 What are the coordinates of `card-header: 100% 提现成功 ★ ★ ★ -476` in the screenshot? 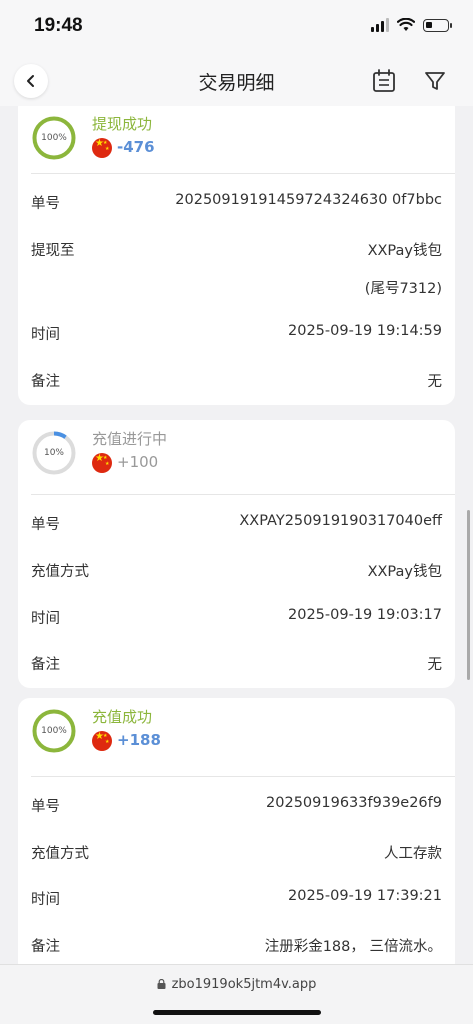 It's located at (236, 138).